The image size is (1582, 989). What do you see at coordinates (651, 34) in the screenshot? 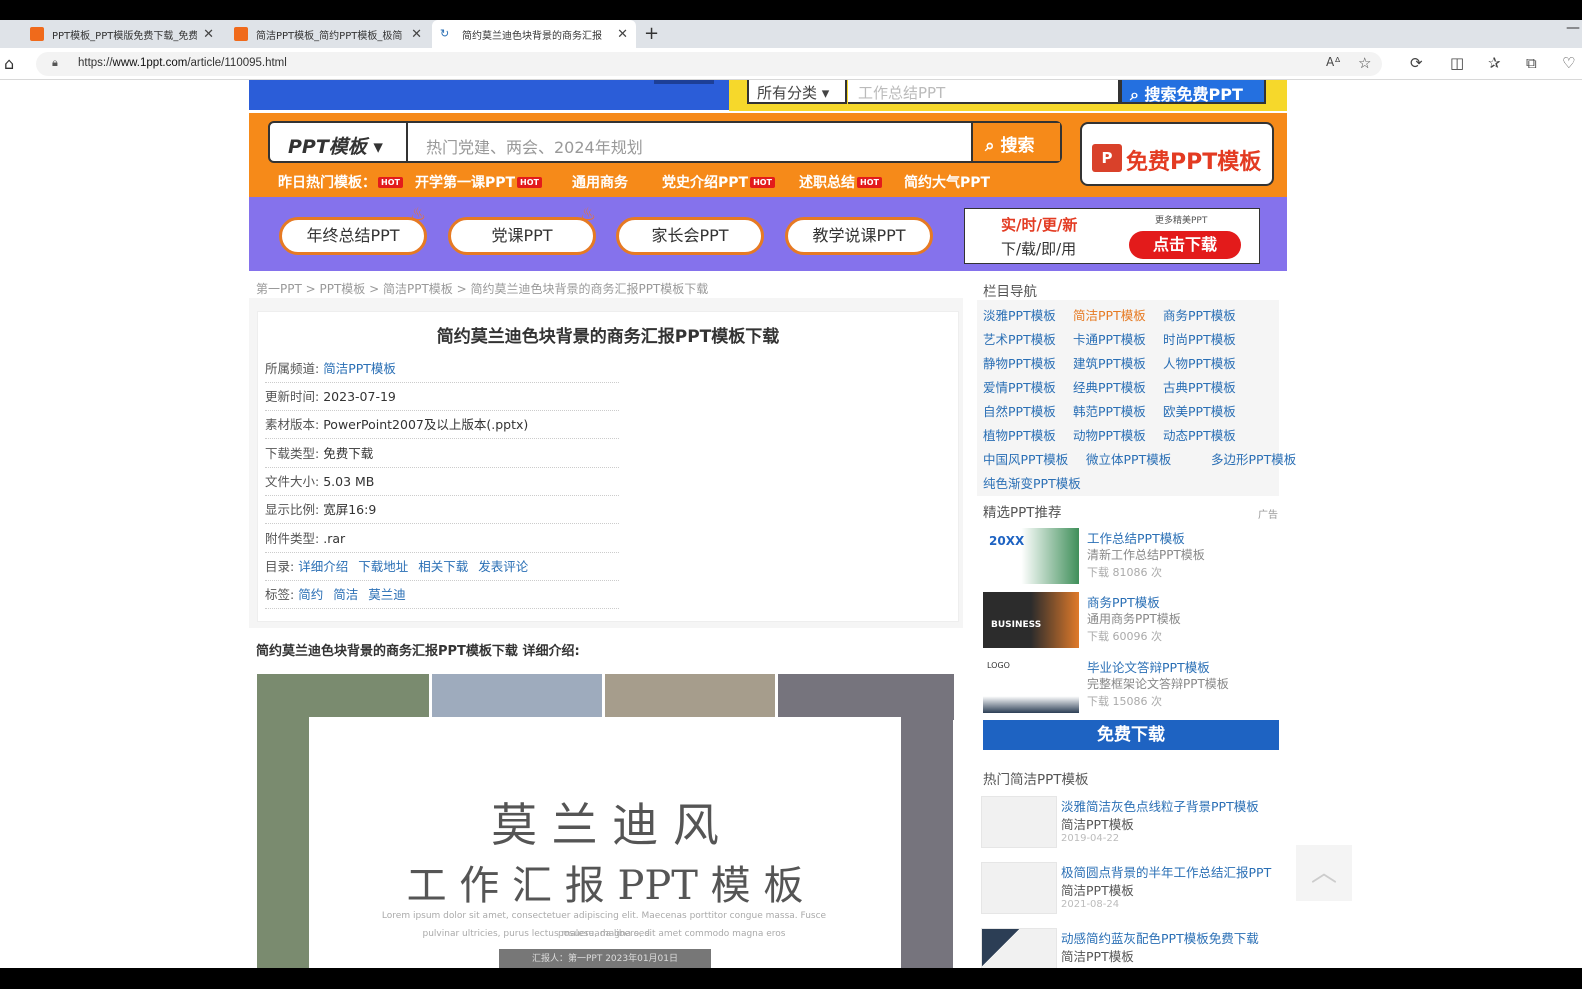
I see `new-tab-button: +` at bounding box center [651, 34].